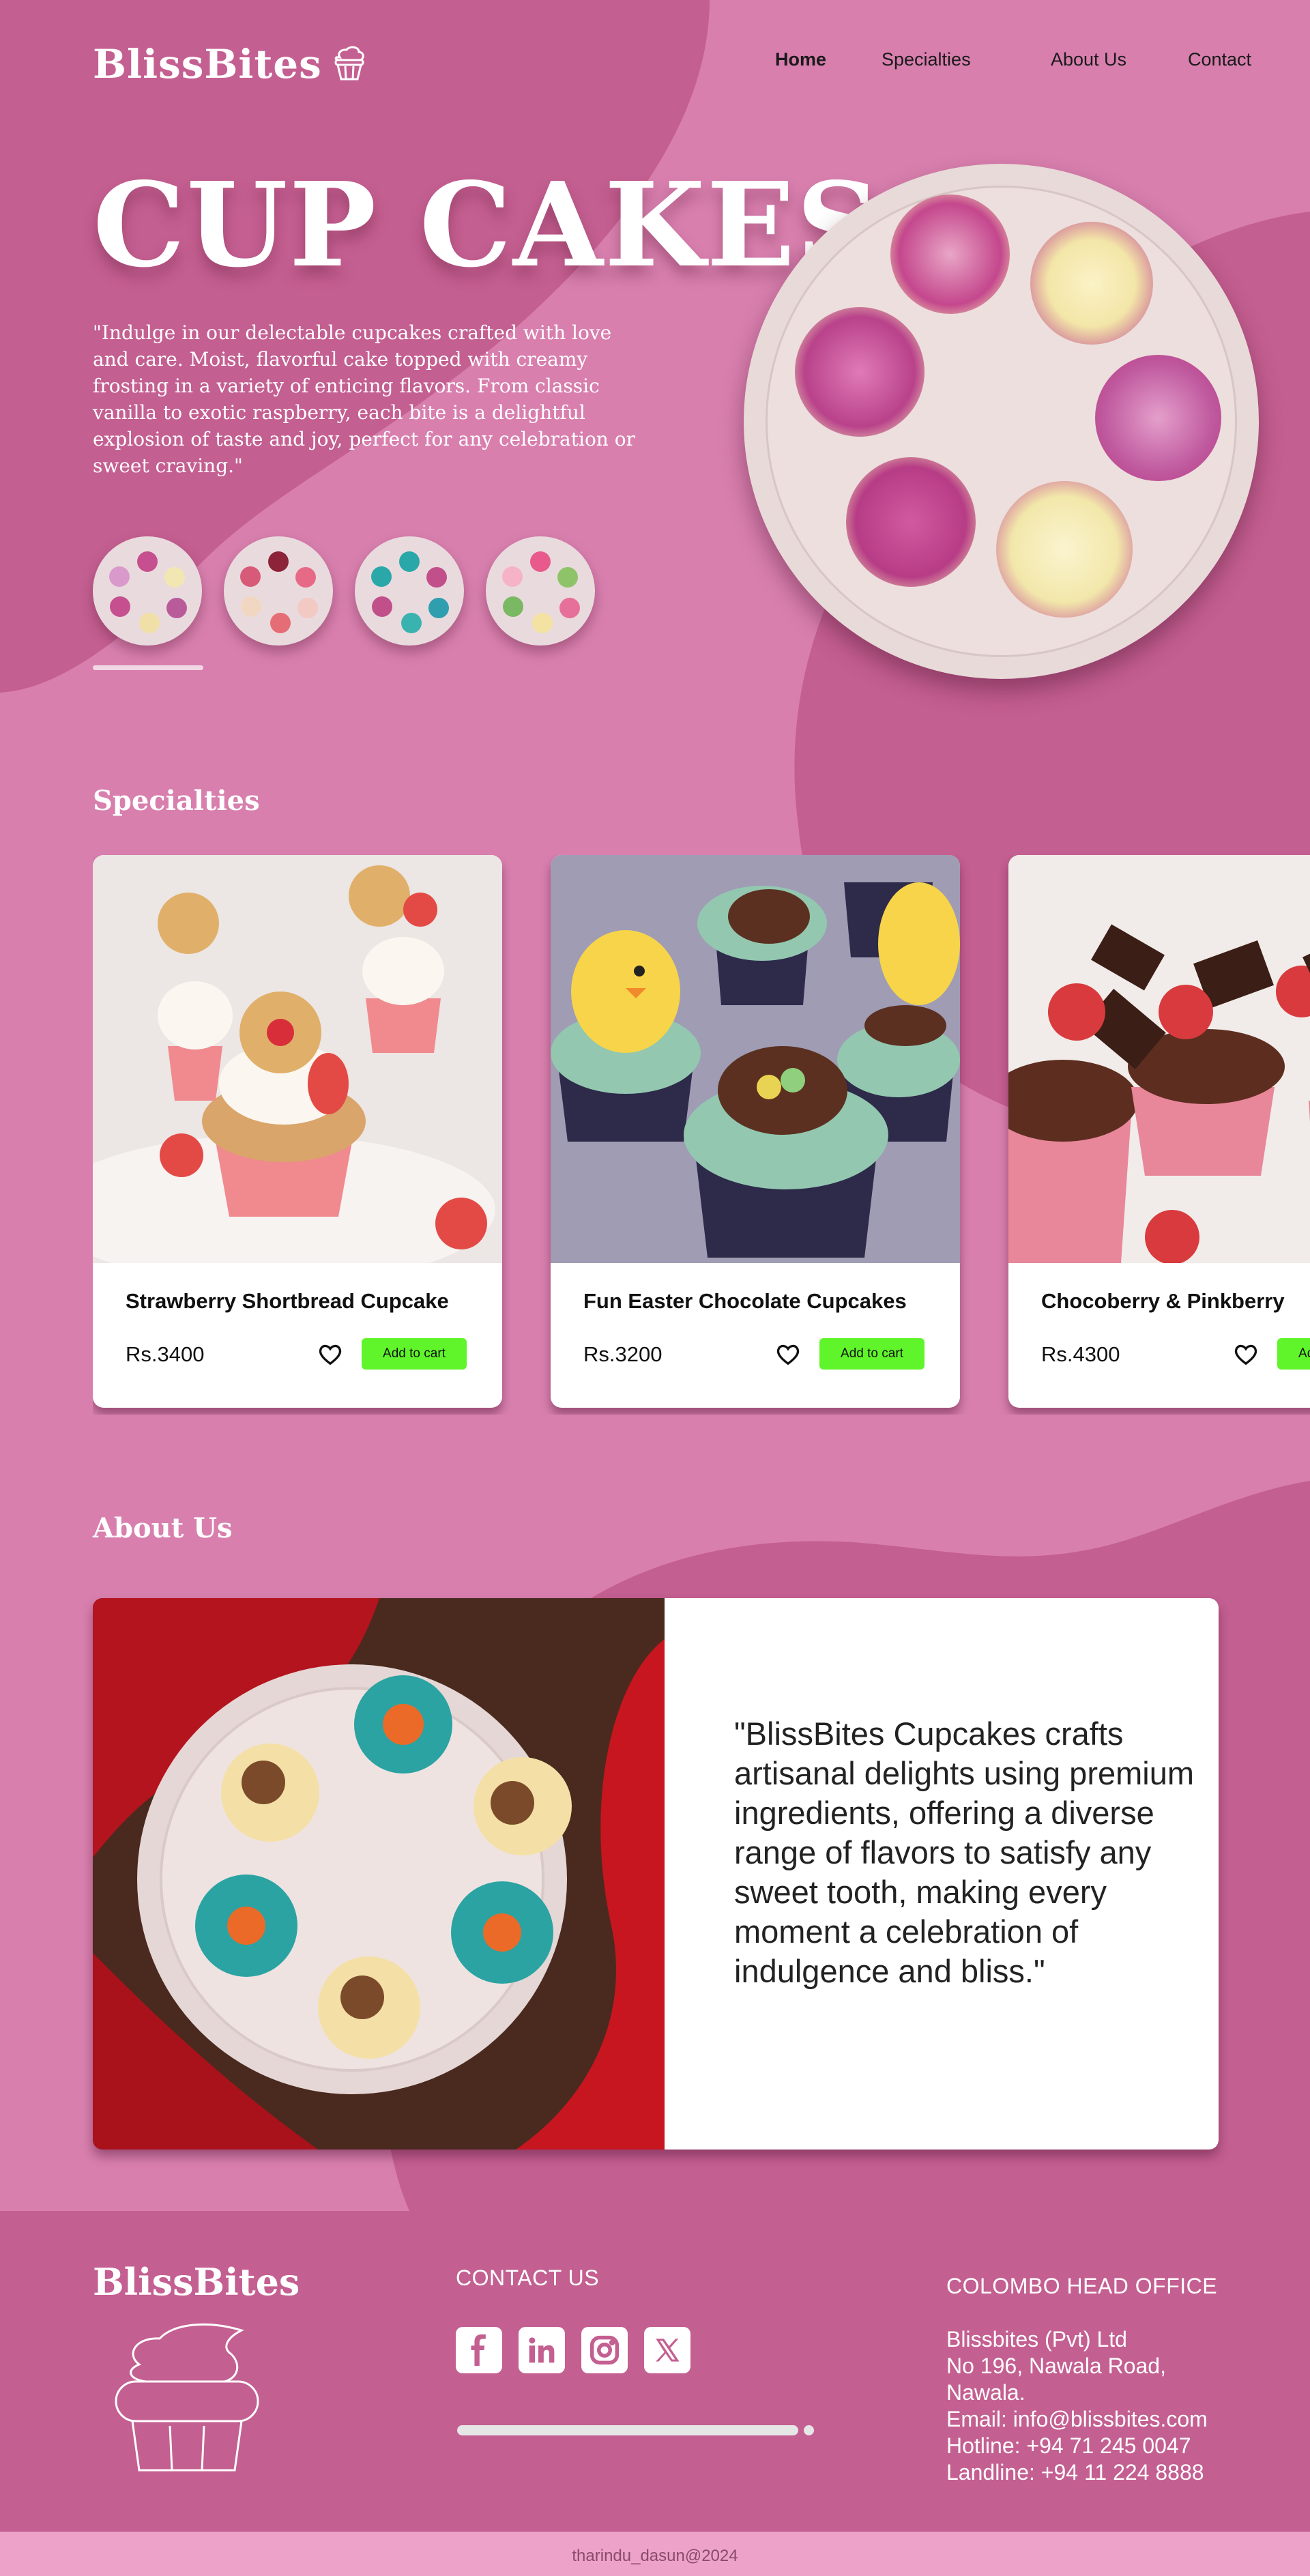 Image resolution: width=1310 pixels, height=2576 pixels. What do you see at coordinates (287, 1301) in the screenshot?
I see `product-name: Strawberry Shortbread Cupcake` at bounding box center [287, 1301].